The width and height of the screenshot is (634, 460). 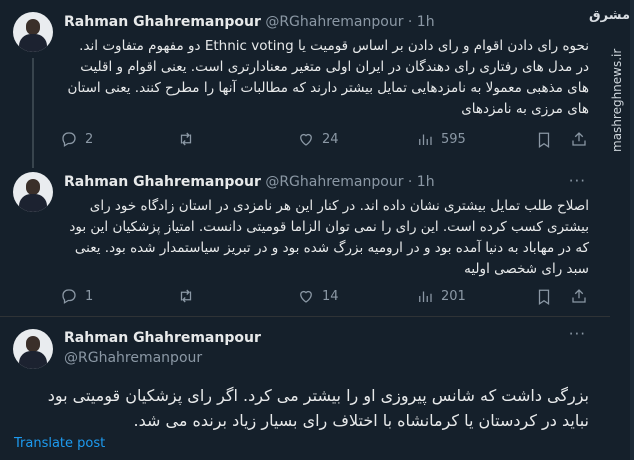 I want to click on reply-count: 2, so click(x=89, y=139).